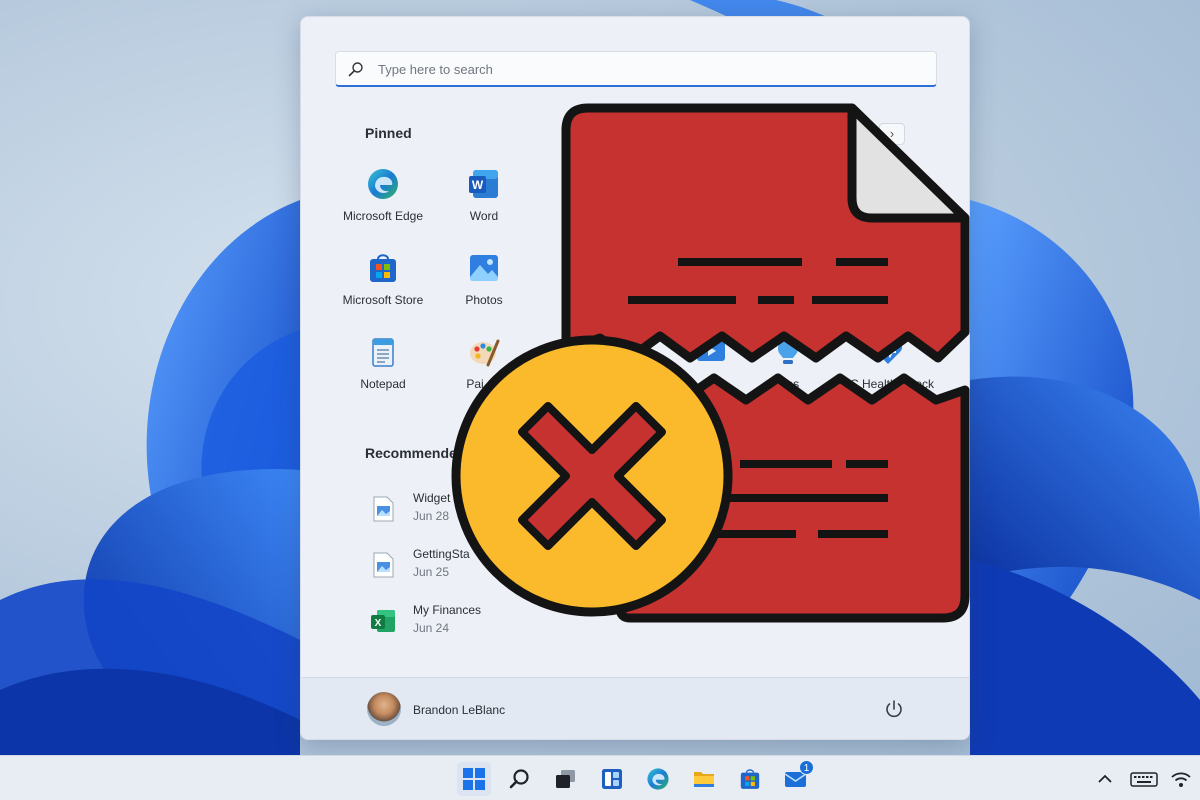 The width and height of the screenshot is (1200, 800). I want to click on recommended-item-date: Jun 24, so click(431, 628).